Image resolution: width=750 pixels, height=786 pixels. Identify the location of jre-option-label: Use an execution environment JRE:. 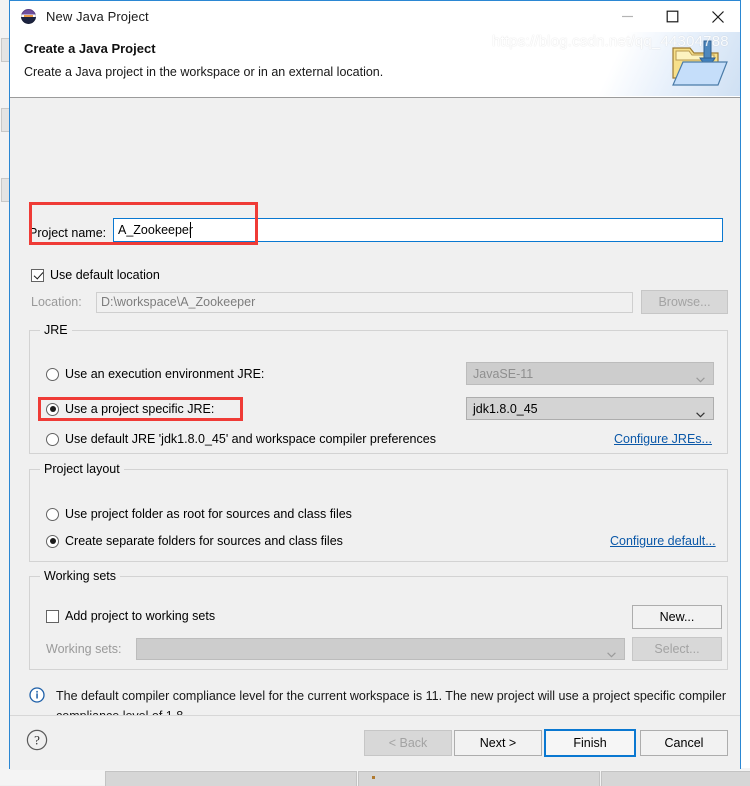
(165, 374).